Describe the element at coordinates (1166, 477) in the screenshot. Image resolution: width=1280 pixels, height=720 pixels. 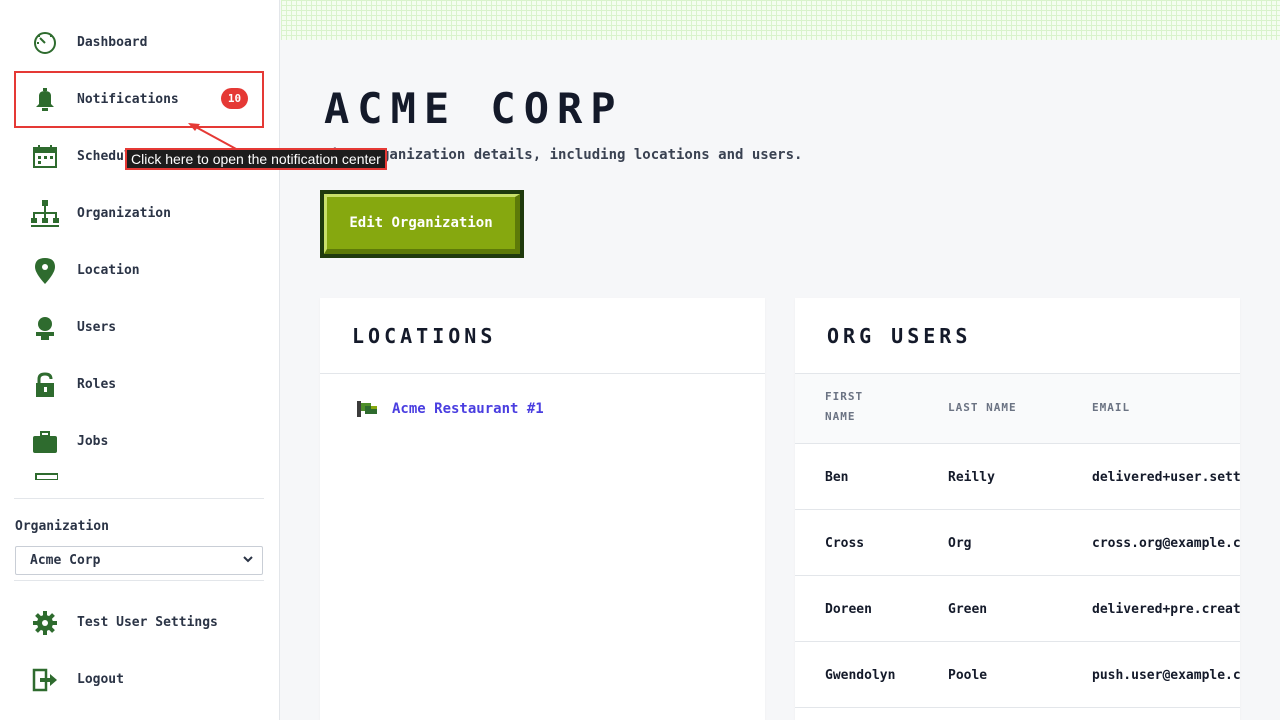
I see `cell-email: delivered+user.settin` at that location.